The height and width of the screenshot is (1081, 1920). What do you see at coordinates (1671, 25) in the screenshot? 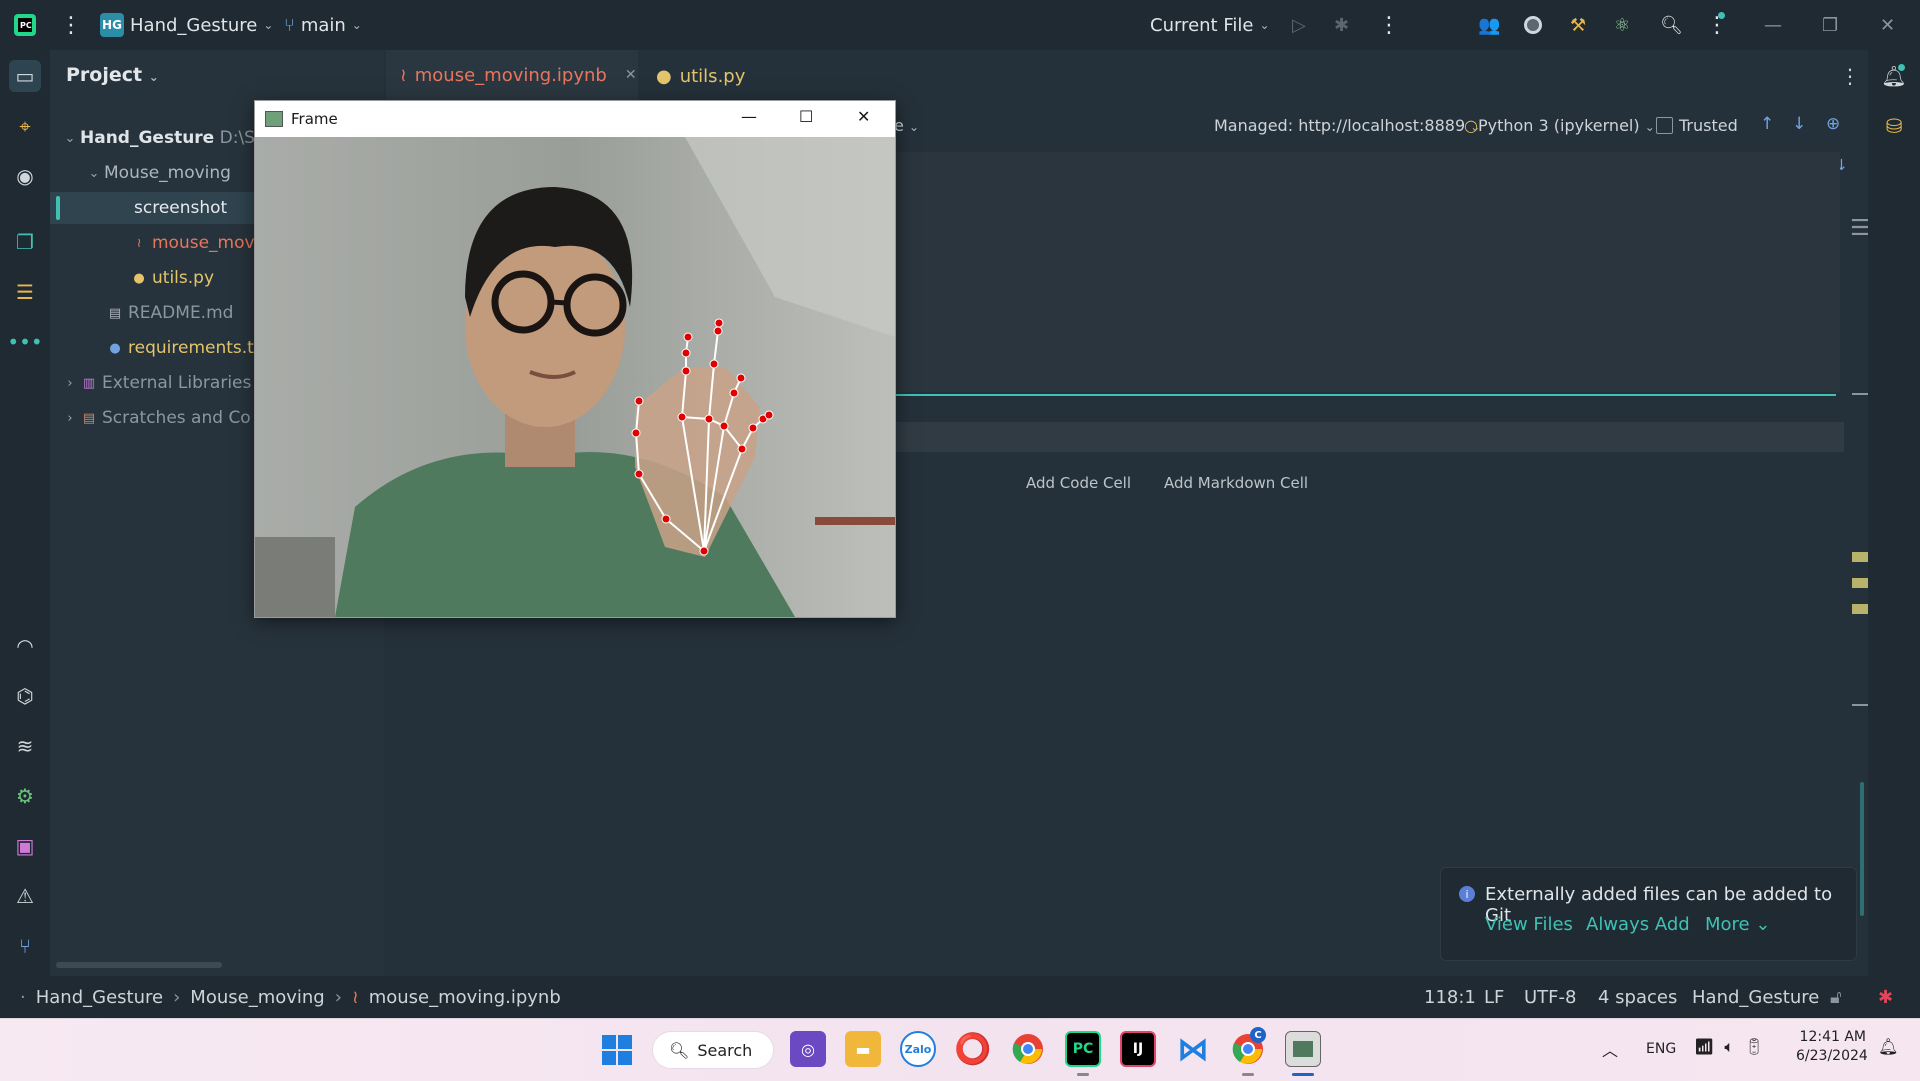
I see `search-icon: 🔍︎` at bounding box center [1671, 25].